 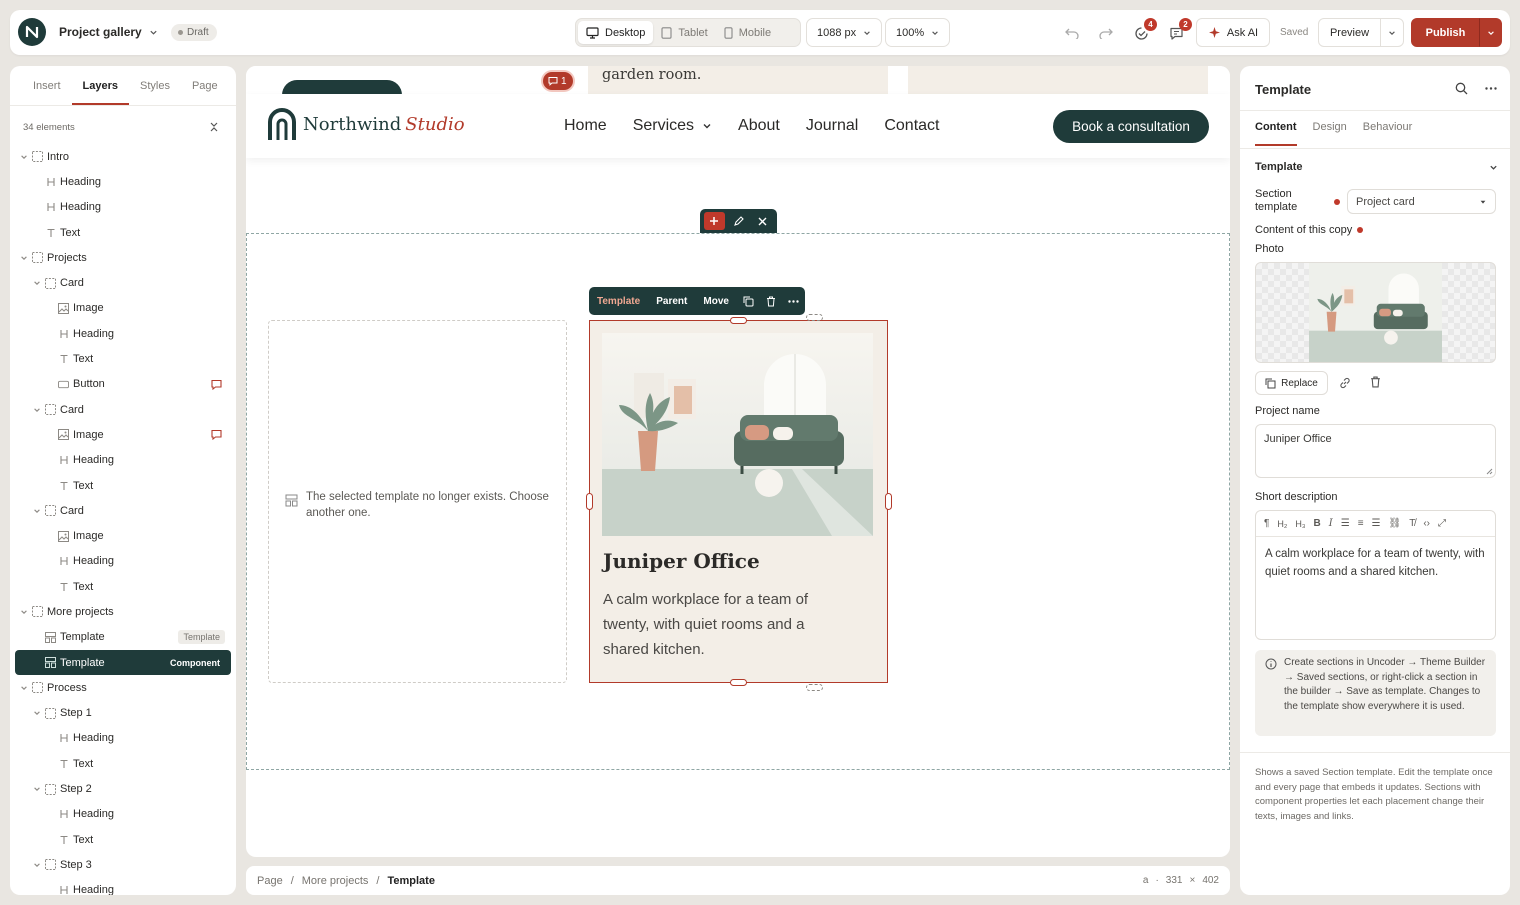 I want to click on tab-layers: Layers, so click(x=100, y=85).